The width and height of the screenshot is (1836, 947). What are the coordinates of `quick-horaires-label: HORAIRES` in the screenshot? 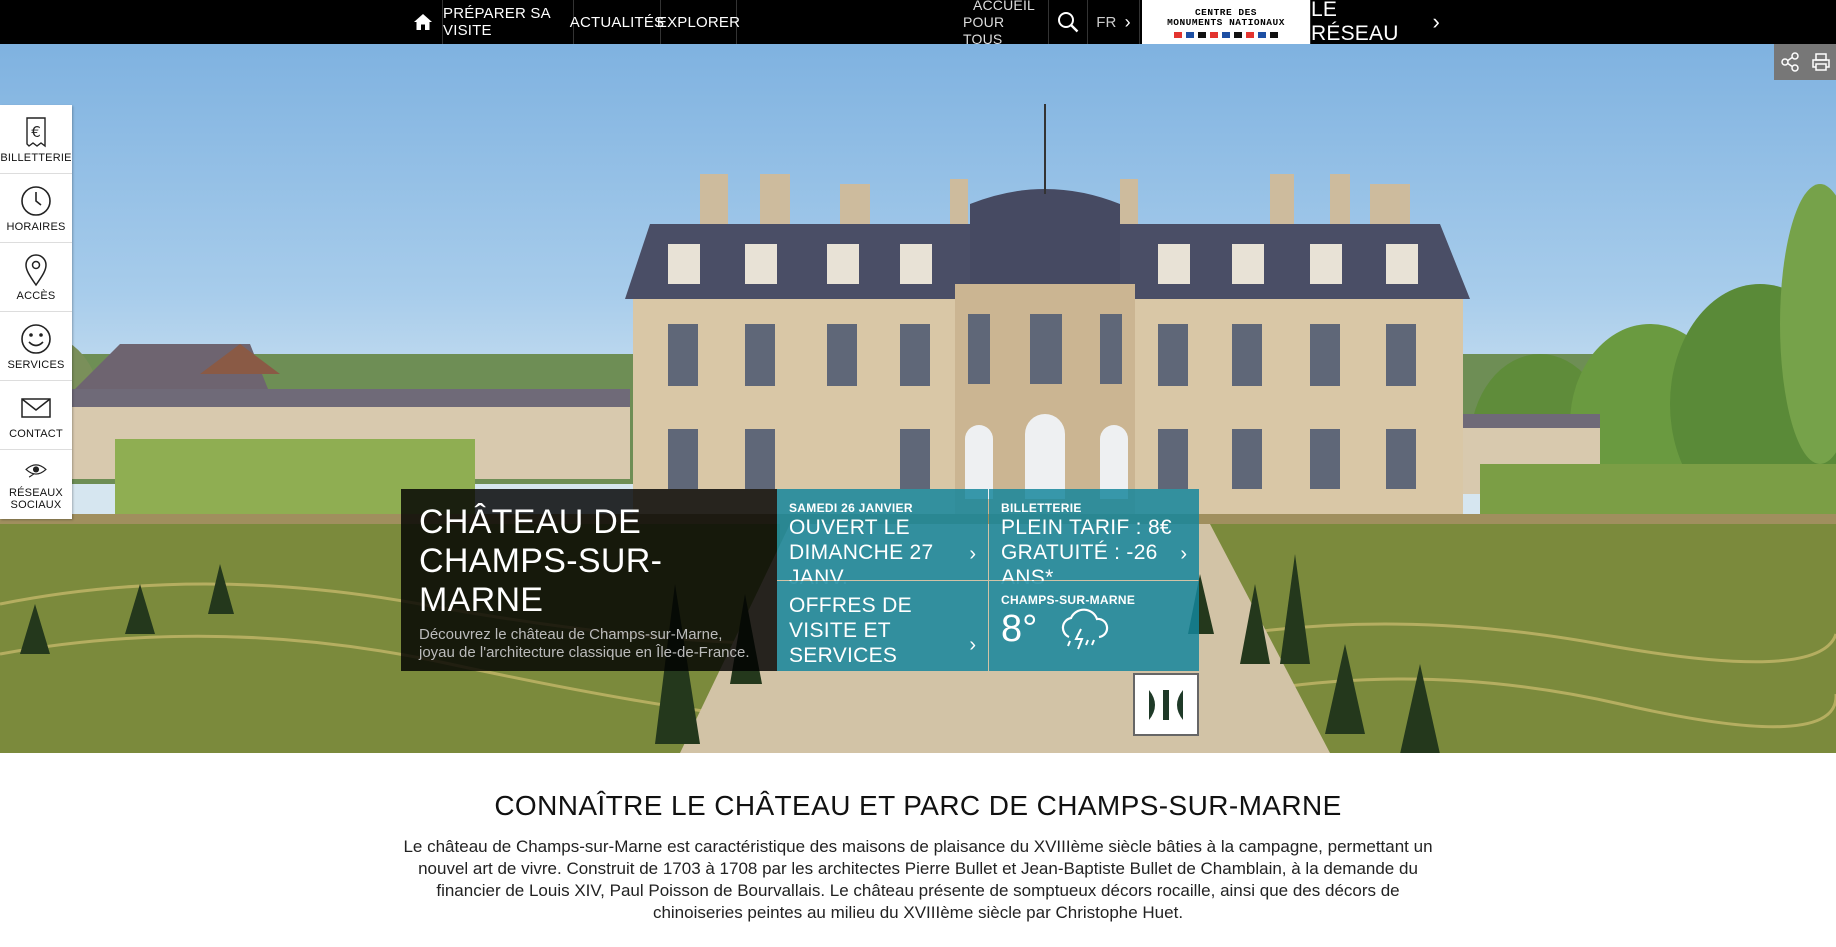 It's located at (36, 226).